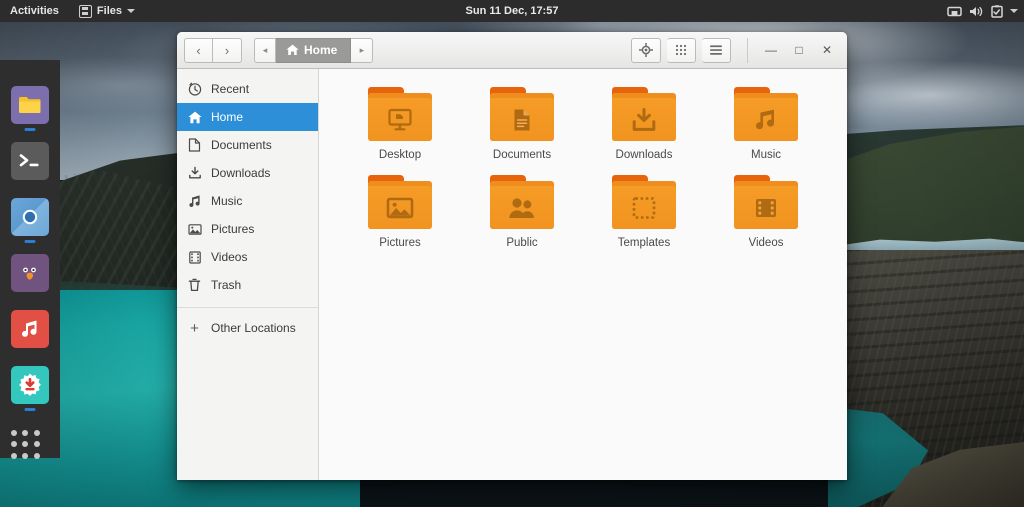 The image size is (1024, 507). Describe the element at coordinates (644, 212) in the screenshot. I see `file-item-templates: Templates` at that location.